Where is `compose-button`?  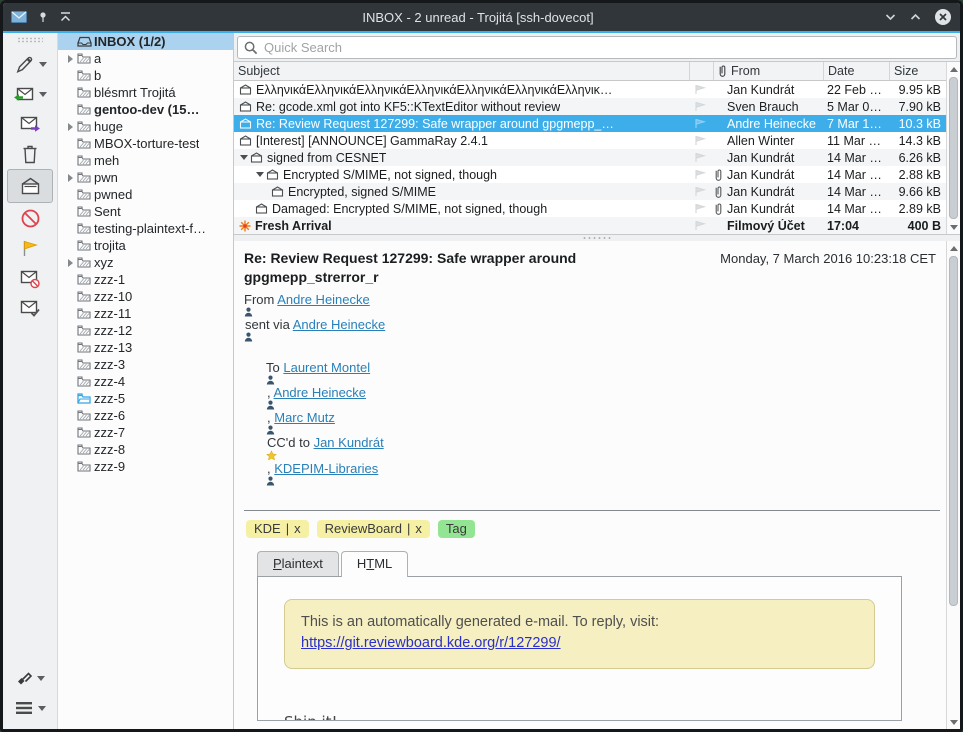 compose-button is located at coordinates (30, 64).